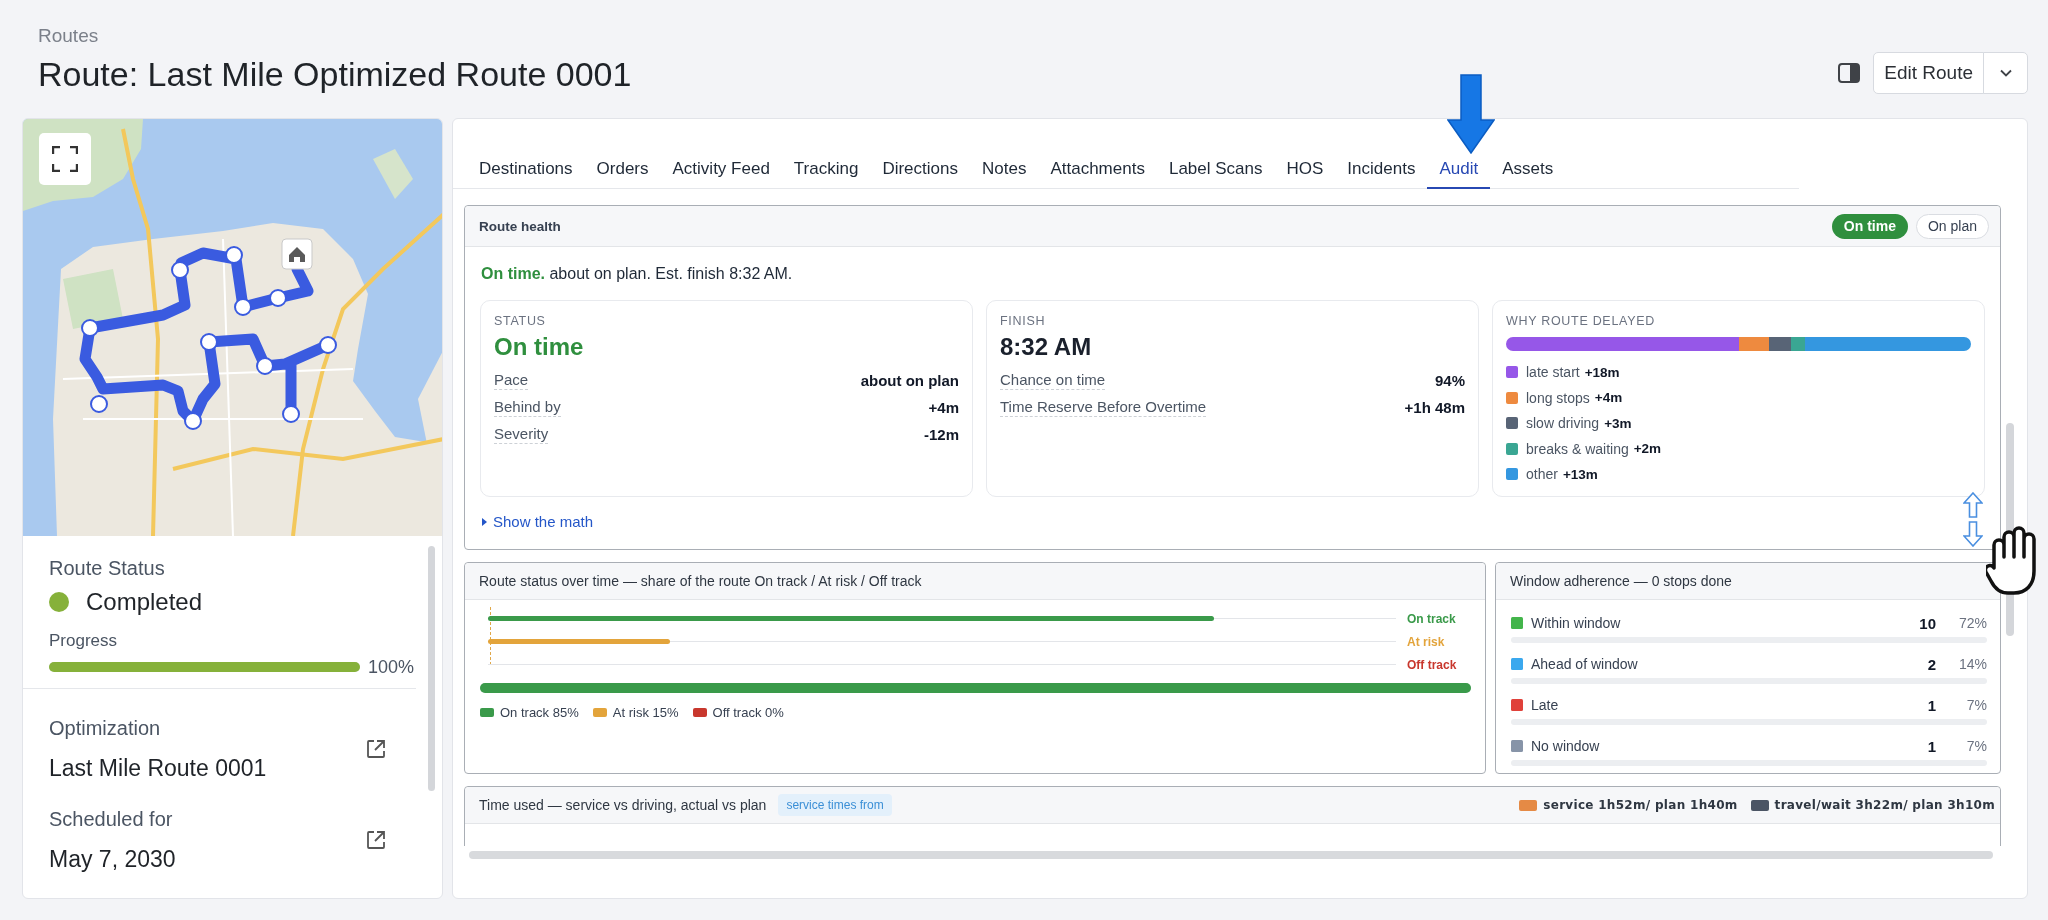  What do you see at coordinates (1576, 623) in the screenshot?
I see `adherence-label: Within window` at bounding box center [1576, 623].